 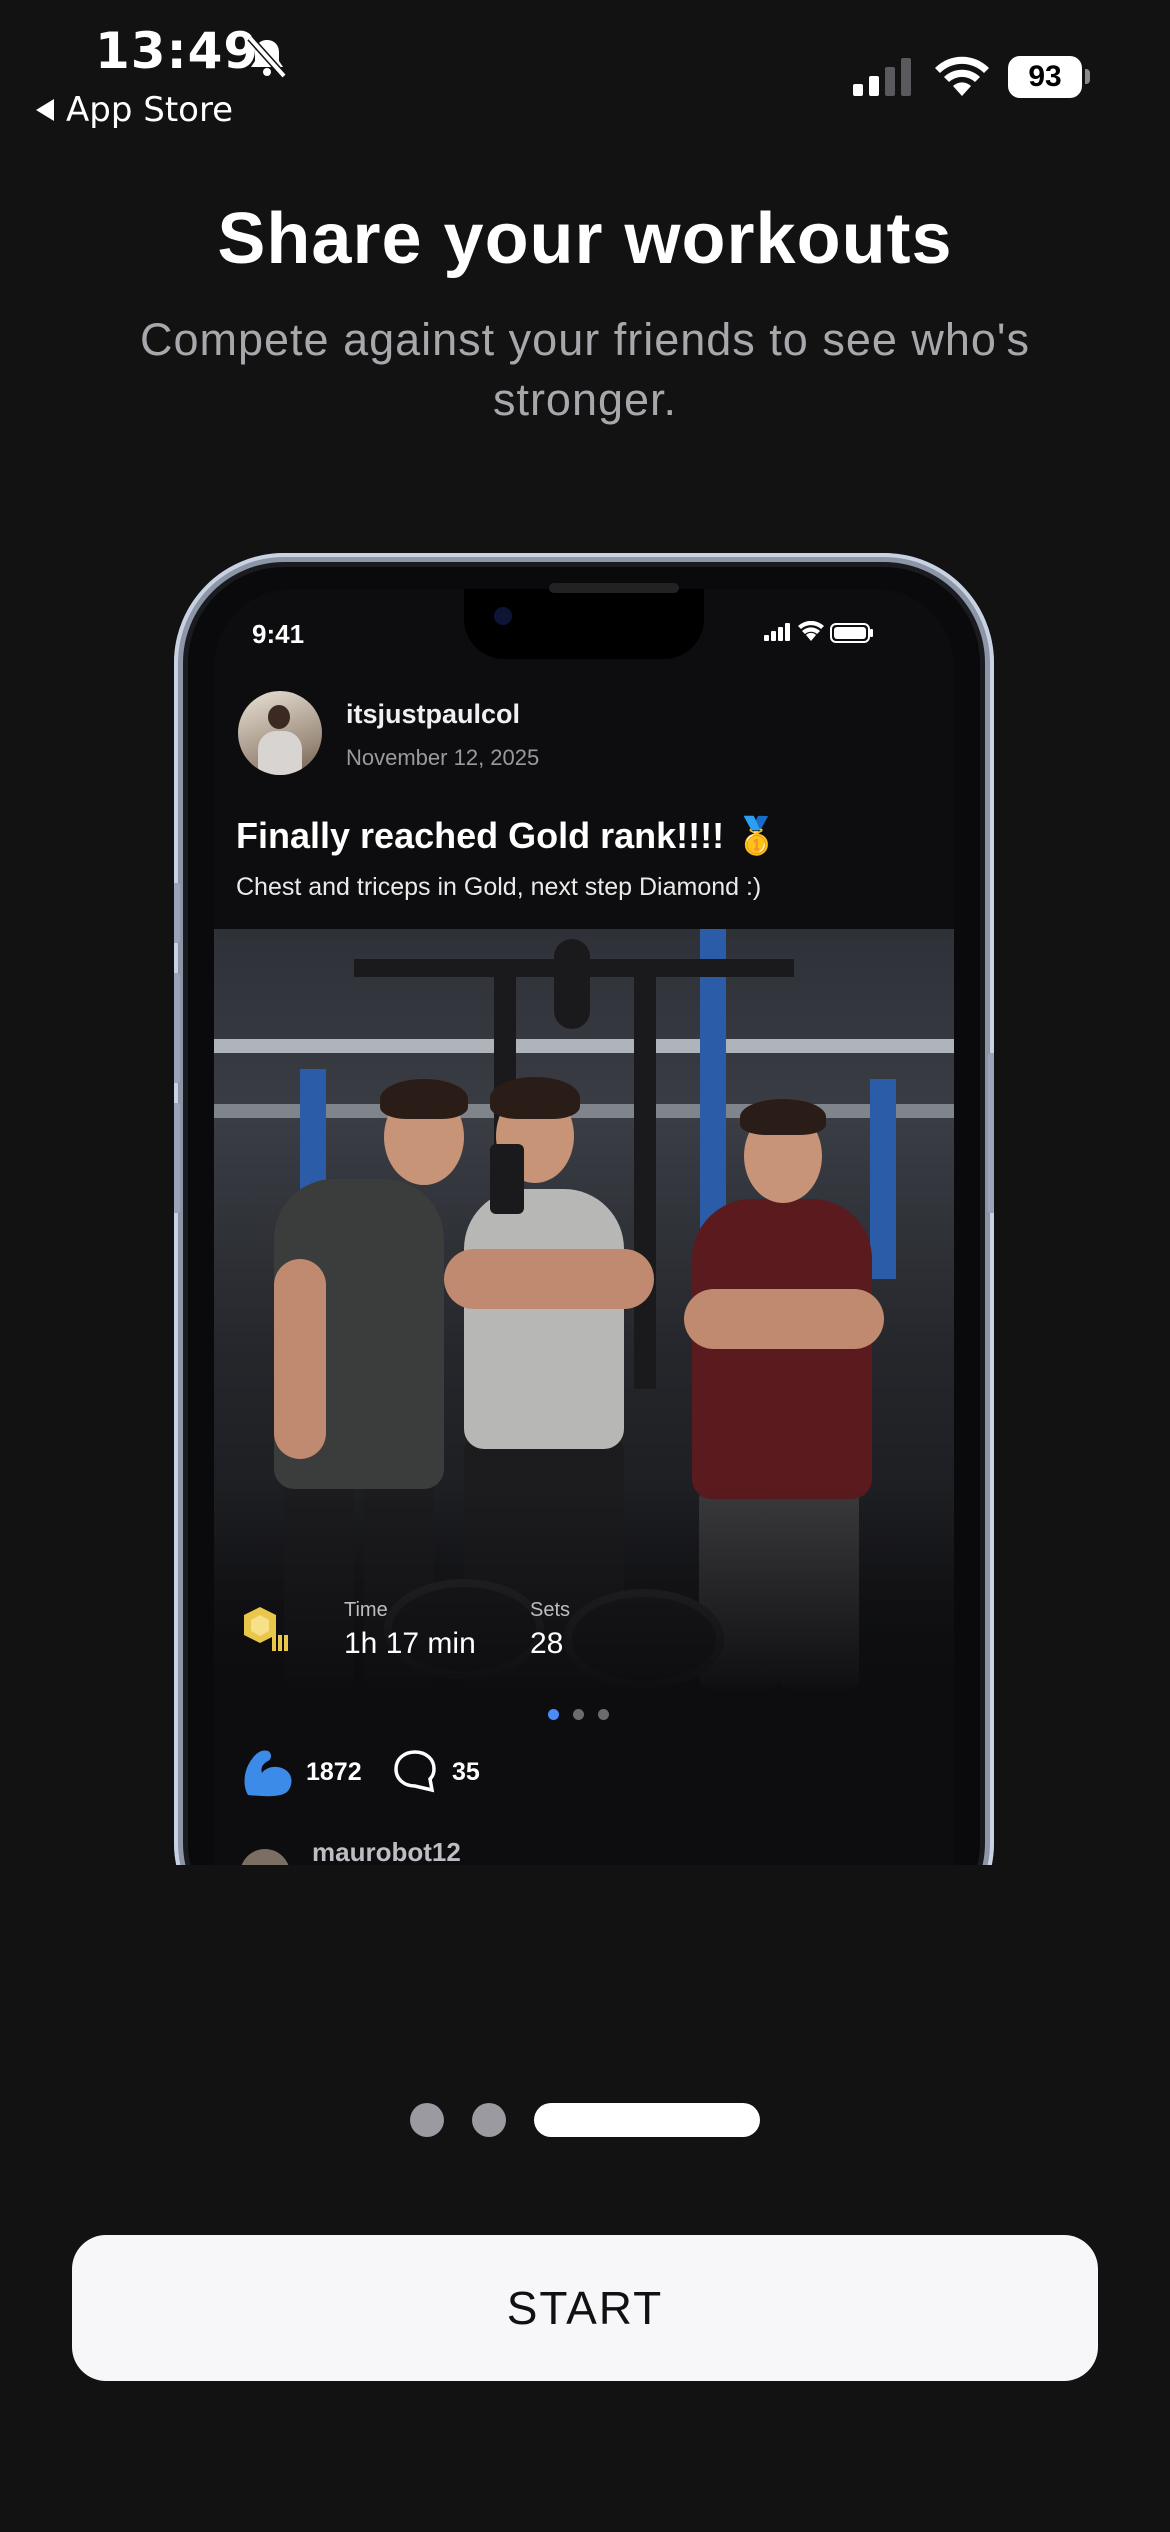 What do you see at coordinates (549, 1279) in the screenshot?
I see `person-2-crossed-arms` at bounding box center [549, 1279].